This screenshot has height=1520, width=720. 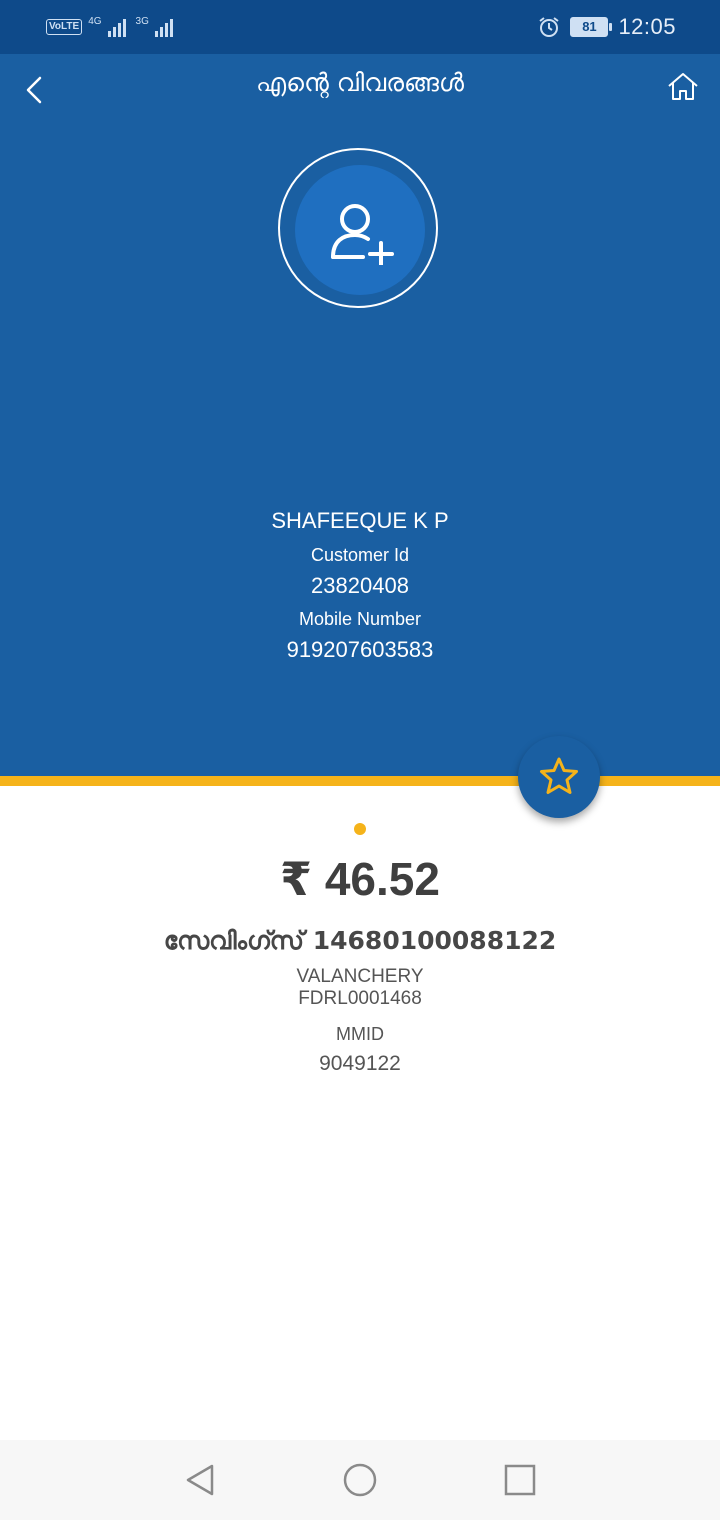 What do you see at coordinates (362, 234) in the screenshot?
I see `add-user-icon` at bounding box center [362, 234].